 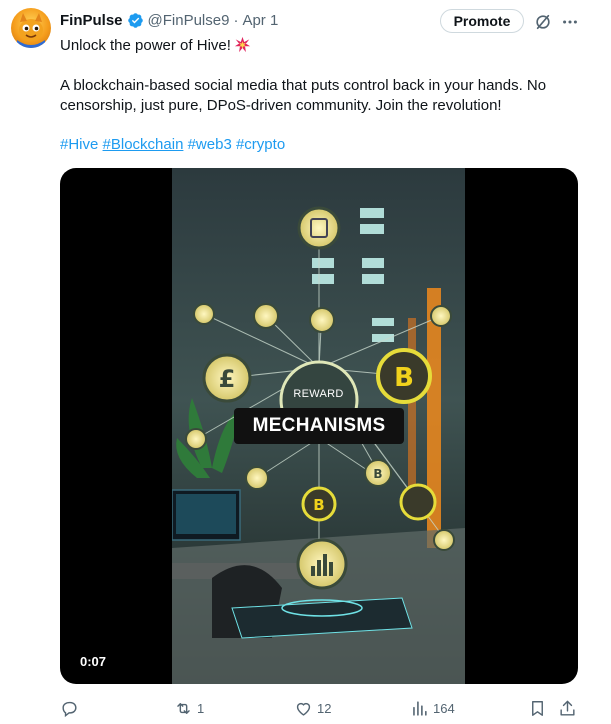 I want to click on video-caption-small: REWARD, so click(x=318, y=394).